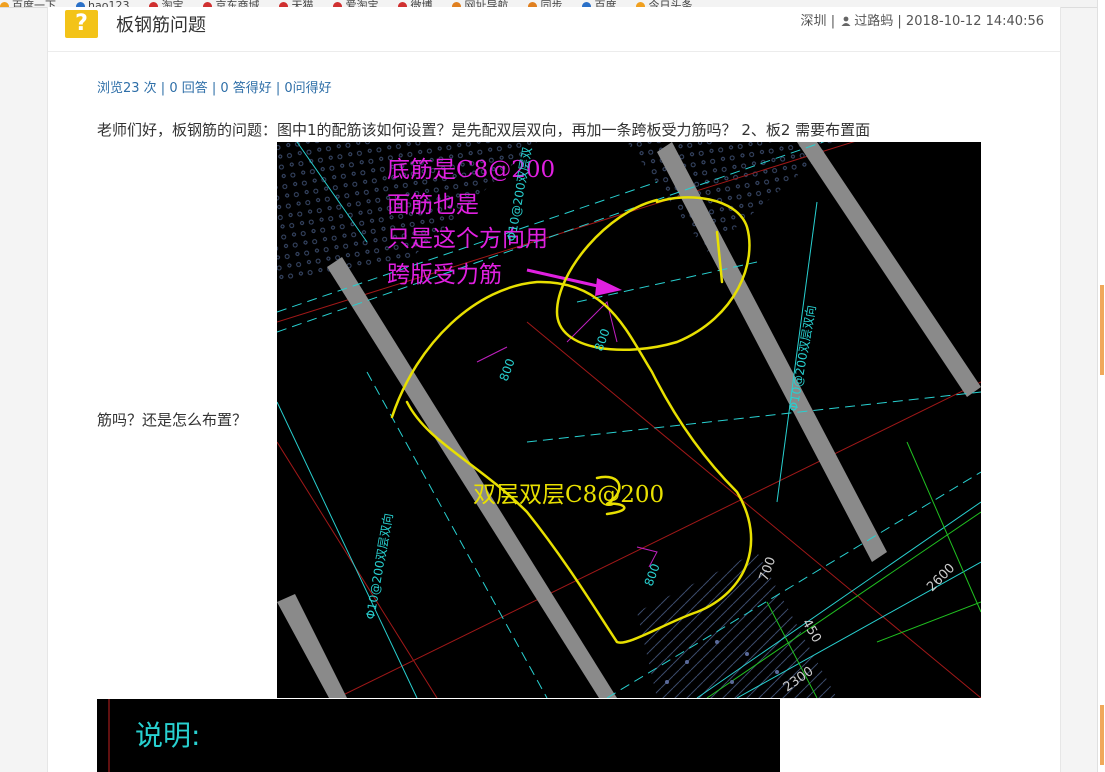 The width and height of the screenshot is (1105, 772). Describe the element at coordinates (554, 29) in the screenshot. I see `question-header: ? 板钢筋问题 深圳 | 过路蚂 | 2018-10-12 14:40:56` at that location.